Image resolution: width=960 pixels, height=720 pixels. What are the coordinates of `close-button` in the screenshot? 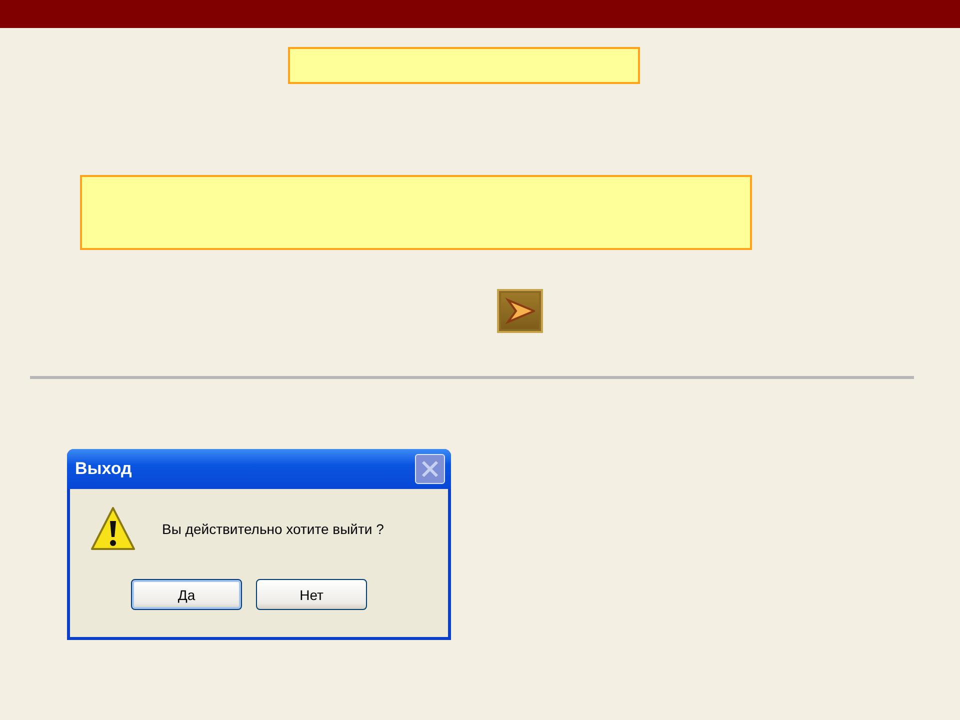 It's located at (430, 469).